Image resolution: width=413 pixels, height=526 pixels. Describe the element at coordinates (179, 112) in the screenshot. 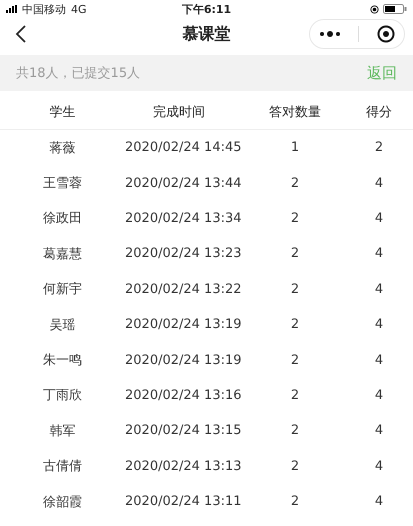

I see `column-header: 完成时间` at that location.